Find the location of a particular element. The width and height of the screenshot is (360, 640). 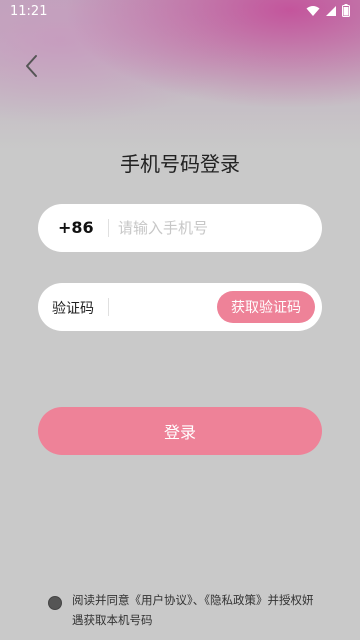

login-button: 登录 is located at coordinates (180, 431).